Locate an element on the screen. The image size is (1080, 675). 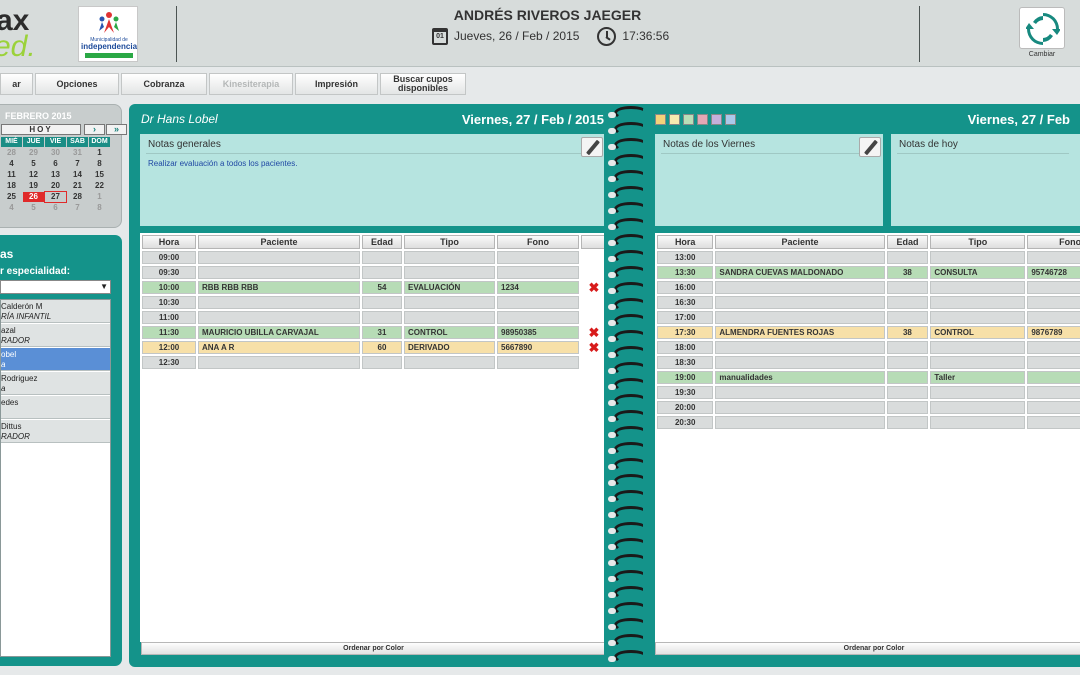
calendar-day: 15 is located at coordinates (99, 175).